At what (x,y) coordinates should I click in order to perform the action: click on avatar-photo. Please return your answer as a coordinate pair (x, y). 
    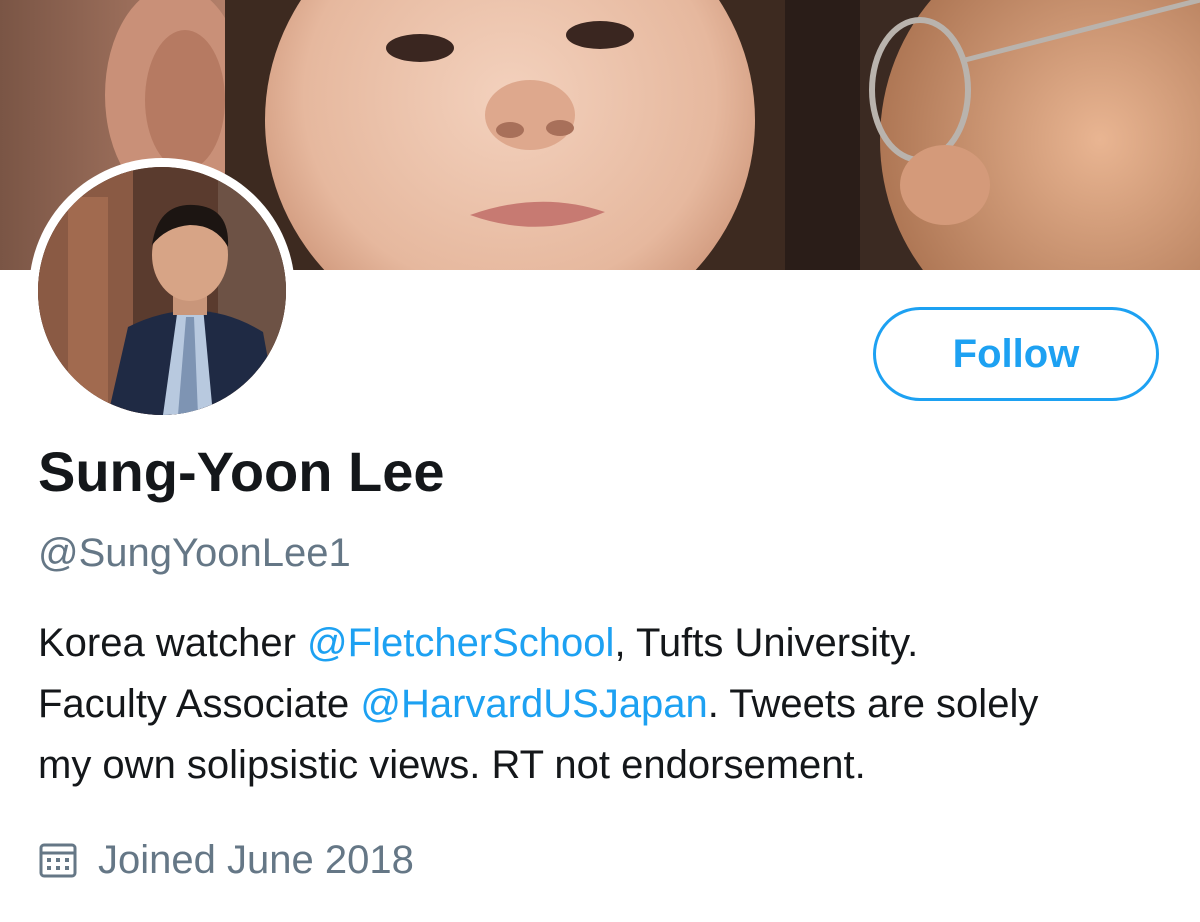
    Looking at the image, I should click on (162, 291).